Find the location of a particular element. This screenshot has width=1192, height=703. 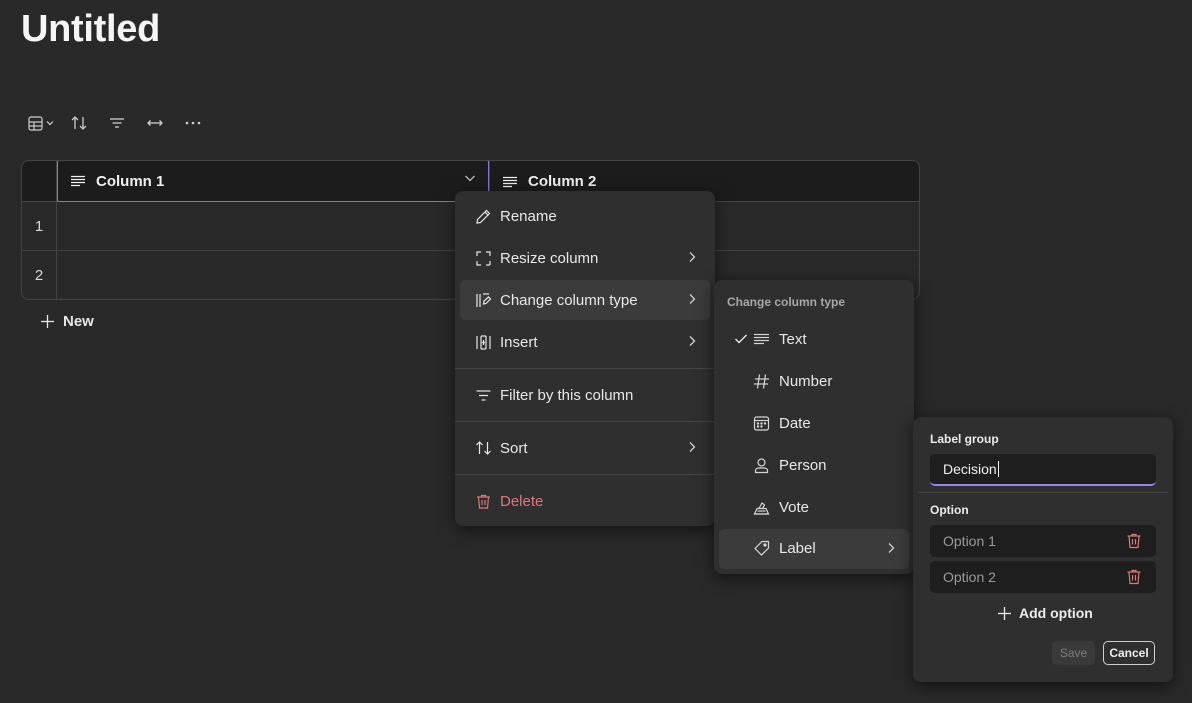

vote-icon is located at coordinates (761, 507).